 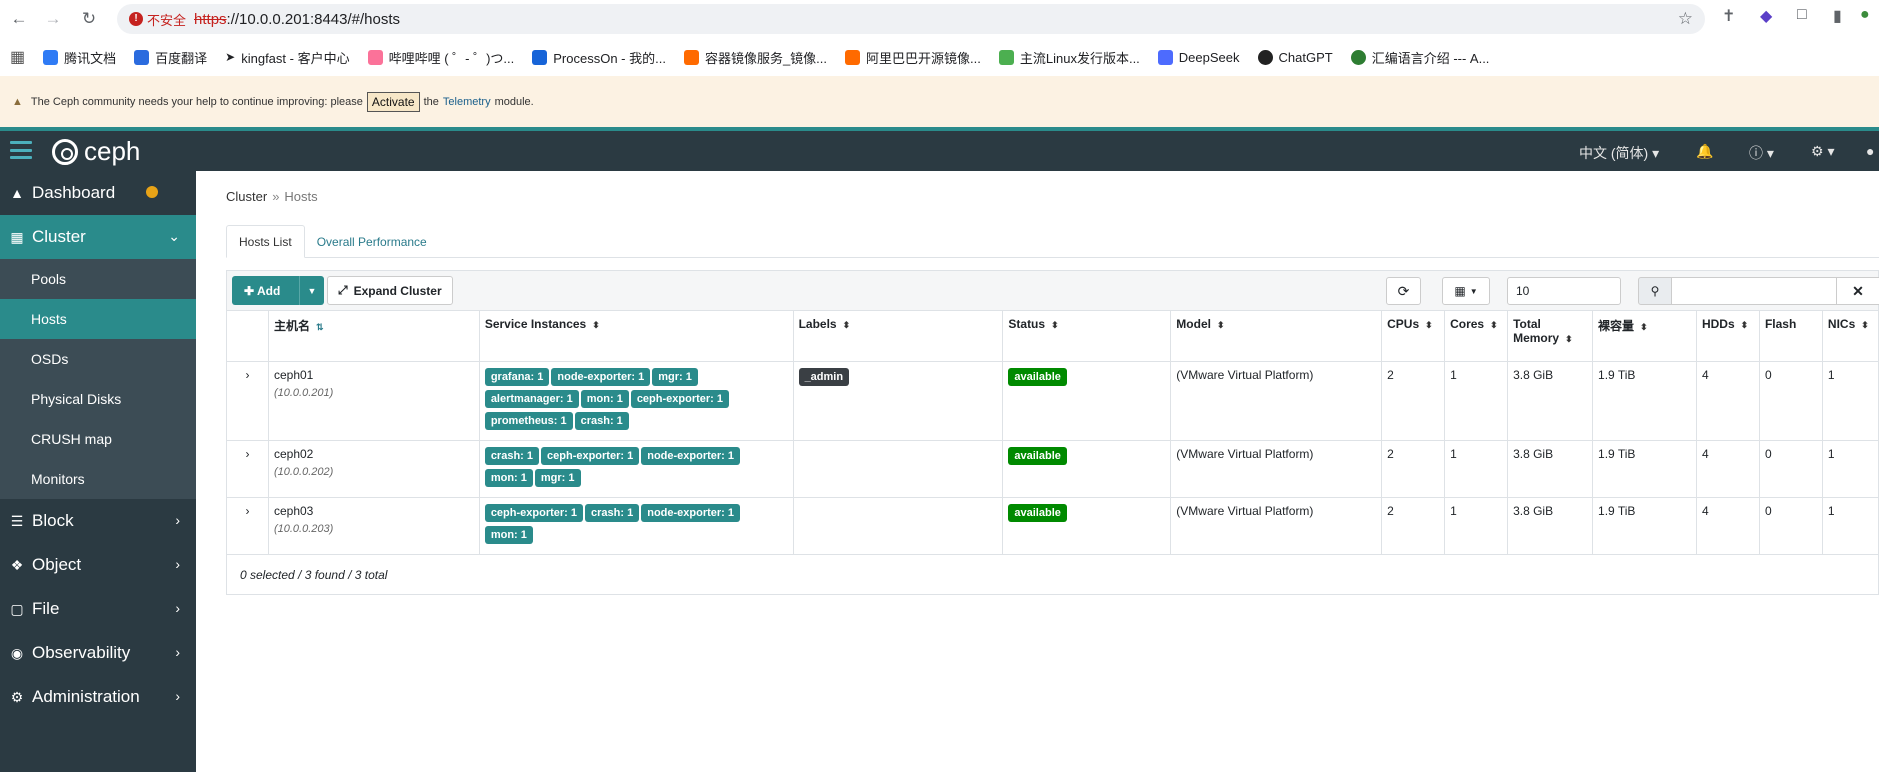 What do you see at coordinates (1295, 57) in the screenshot?
I see `bookmark-item: ChatGPT` at bounding box center [1295, 57].